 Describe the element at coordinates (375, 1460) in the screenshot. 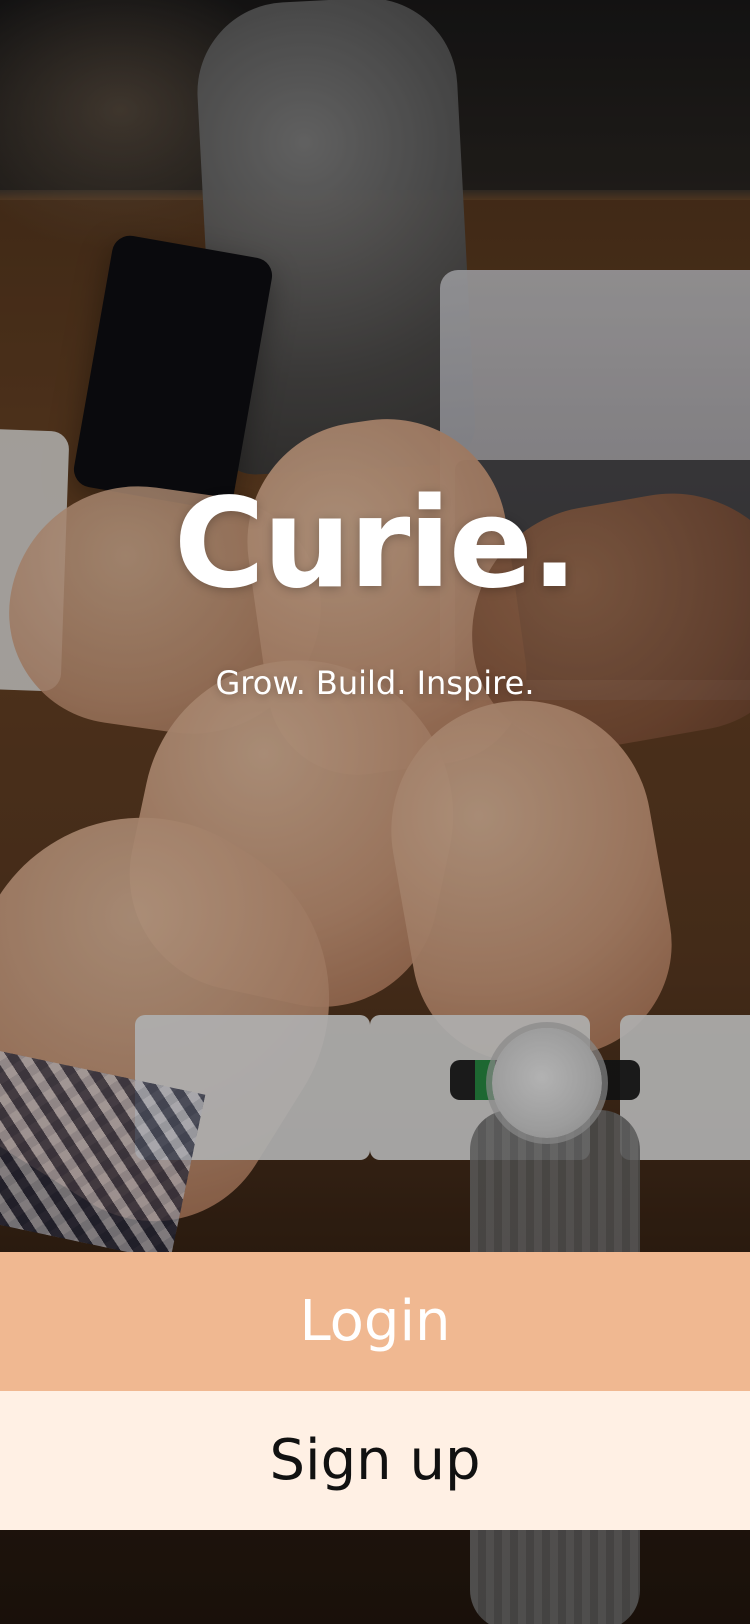

I see `signup-button: Sign up` at that location.